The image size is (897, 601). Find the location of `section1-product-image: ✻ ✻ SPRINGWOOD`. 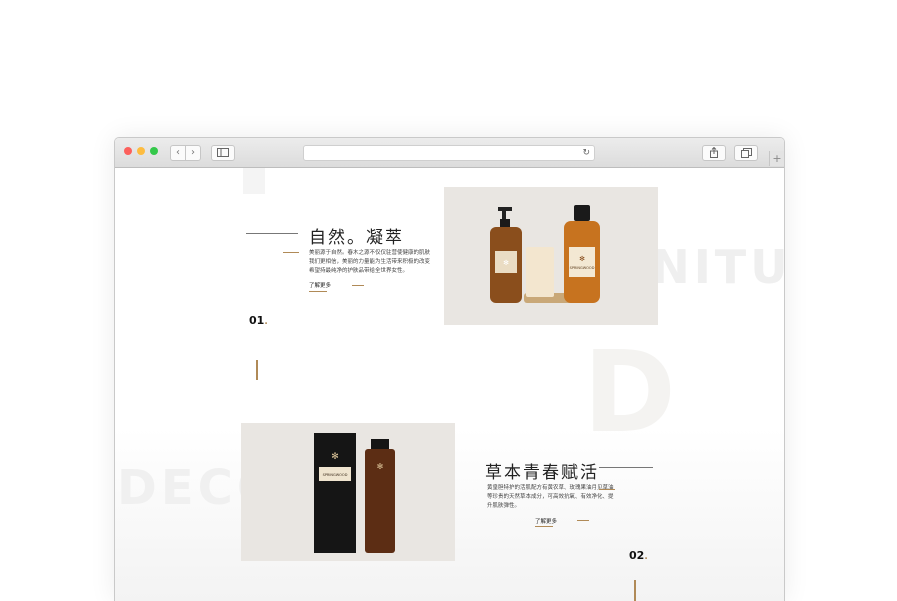

section1-product-image: ✻ ✻ SPRINGWOOD is located at coordinates (551, 256).